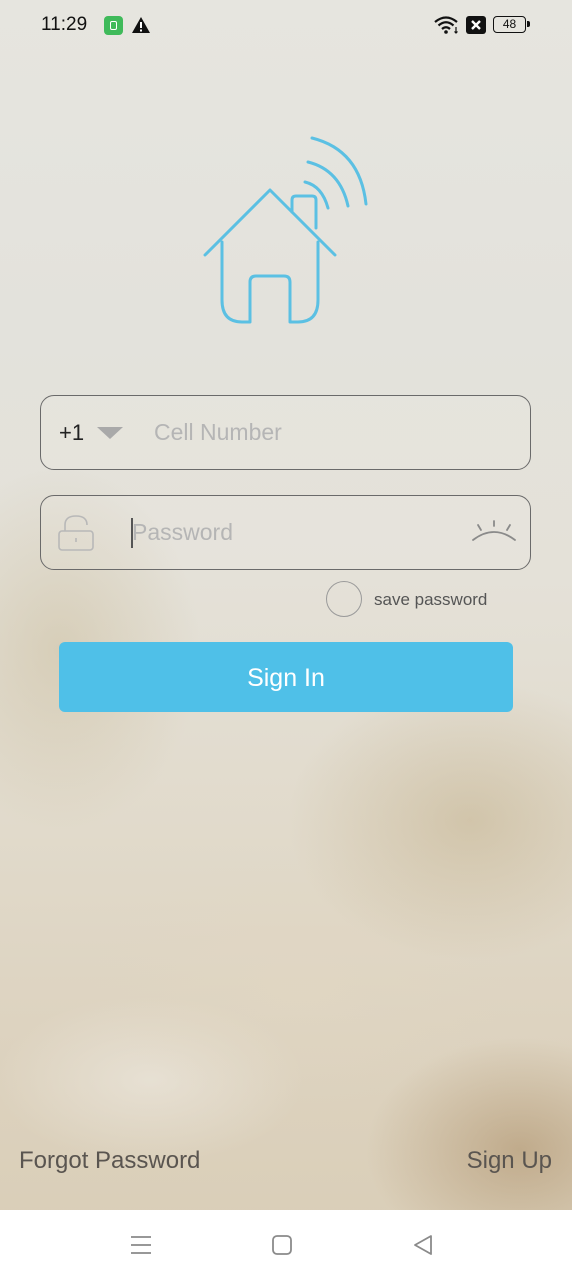 The width and height of the screenshot is (572, 1280). Describe the element at coordinates (64, 24) in the screenshot. I see `status-time: 11:29` at that location.